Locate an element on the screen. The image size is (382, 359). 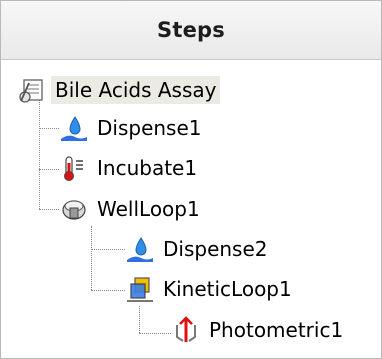
tree-item-label: Dispense2 is located at coordinates (215, 249).